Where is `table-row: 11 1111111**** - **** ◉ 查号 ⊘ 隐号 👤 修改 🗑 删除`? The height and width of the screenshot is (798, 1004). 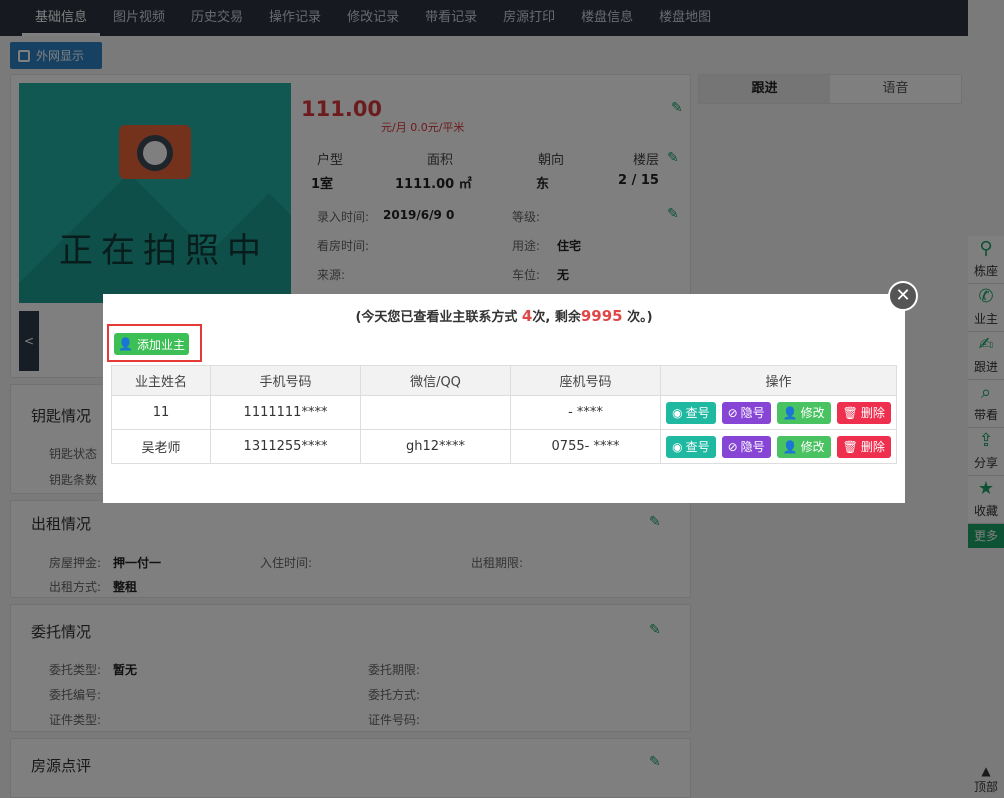
table-row: 11 1111111**** - **** ◉ 查号 ⊘ 隐号 👤 修改 🗑 删除 is located at coordinates (504, 412).